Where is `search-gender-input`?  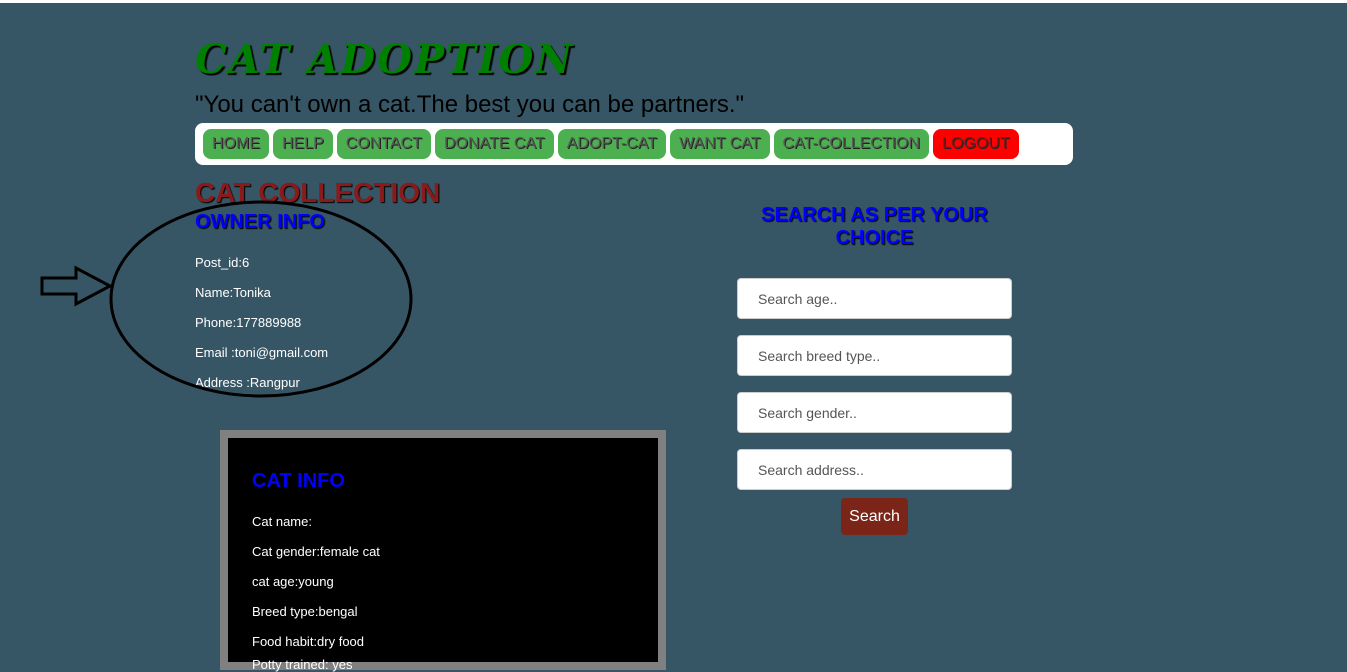
search-gender-input is located at coordinates (874, 412).